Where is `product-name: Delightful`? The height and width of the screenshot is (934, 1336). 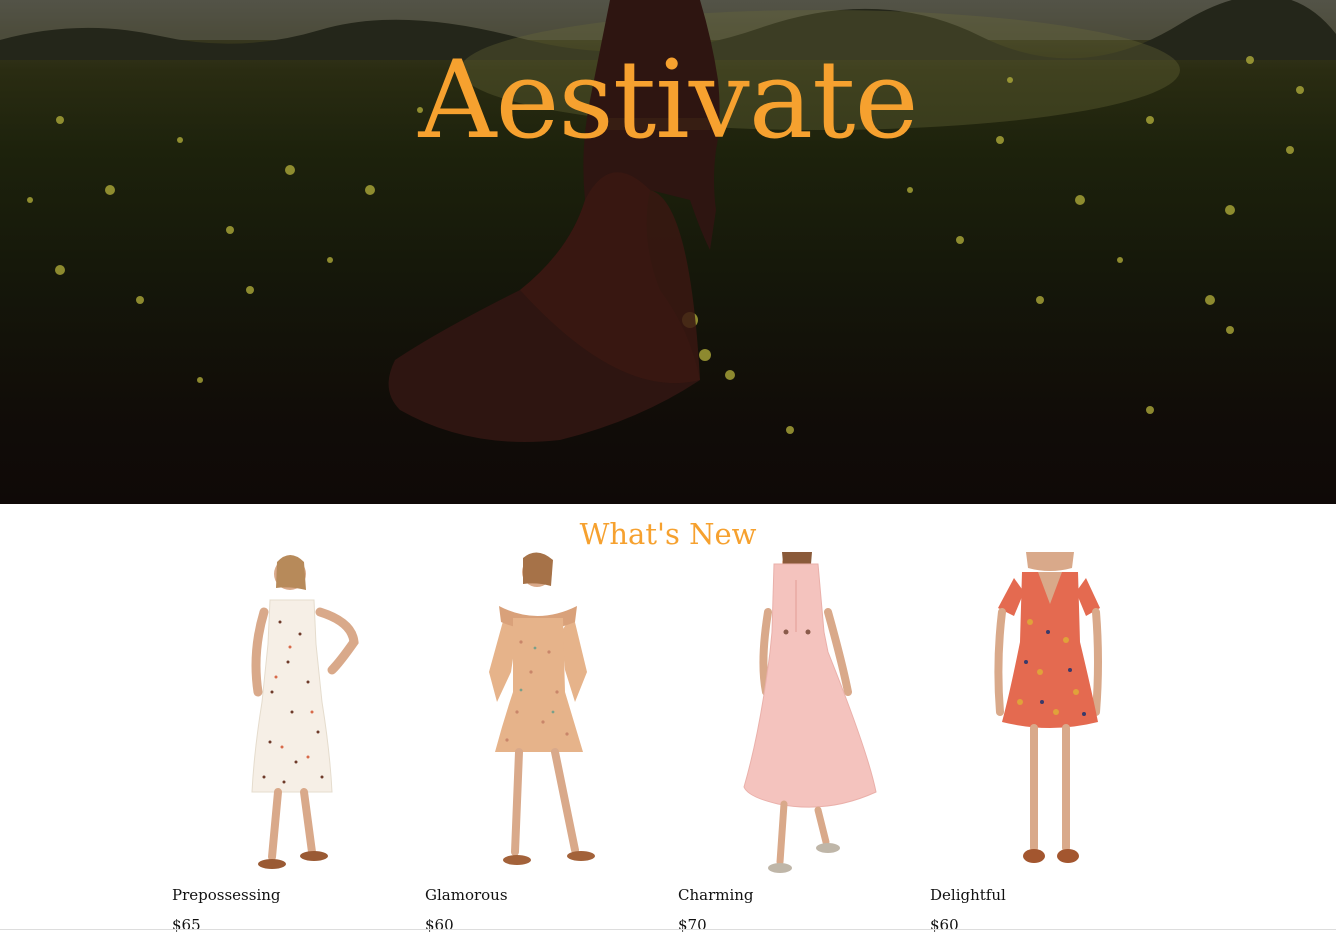
product-name: Delightful is located at coordinates (968, 895).